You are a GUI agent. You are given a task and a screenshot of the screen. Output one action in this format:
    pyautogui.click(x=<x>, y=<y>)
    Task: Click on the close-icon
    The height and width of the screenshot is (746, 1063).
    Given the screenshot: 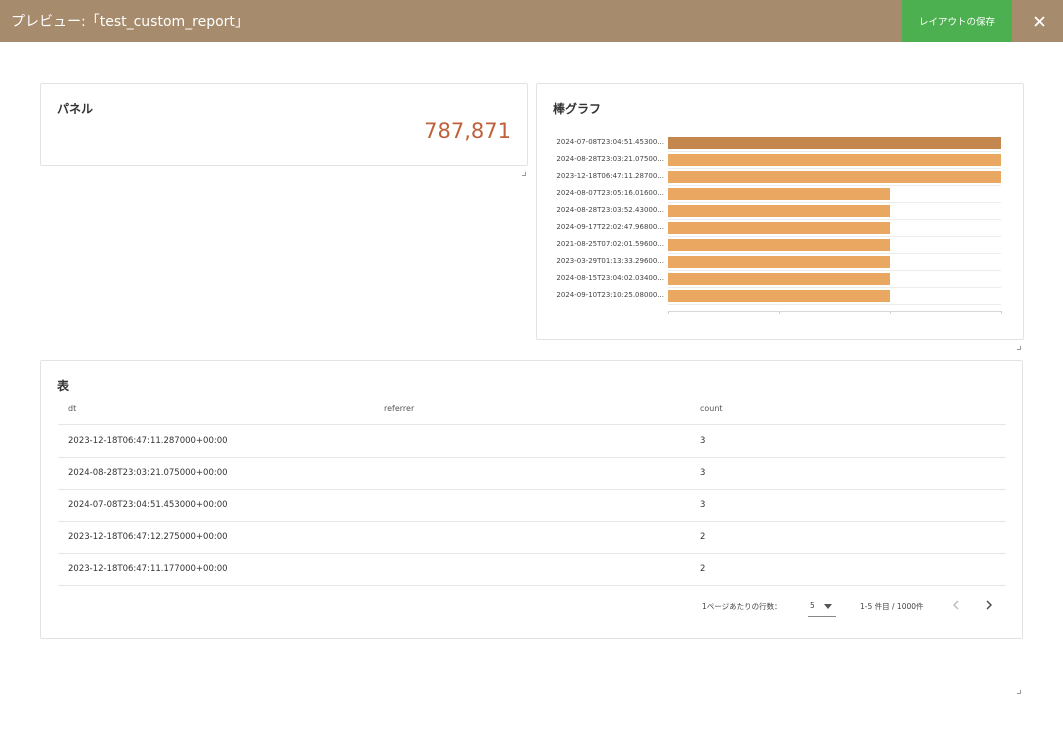 What is the action you would take?
    pyautogui.click(x=1039, y=21)
    